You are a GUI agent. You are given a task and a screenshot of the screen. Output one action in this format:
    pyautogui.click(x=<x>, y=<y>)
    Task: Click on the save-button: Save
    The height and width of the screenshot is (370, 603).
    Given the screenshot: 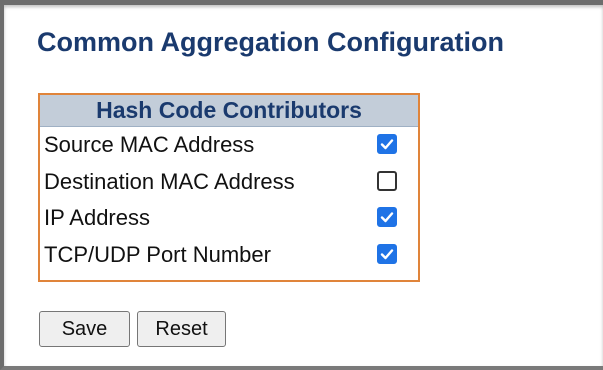 What is the action you would take?
    pyautogui.click(x=84, y=329)
    